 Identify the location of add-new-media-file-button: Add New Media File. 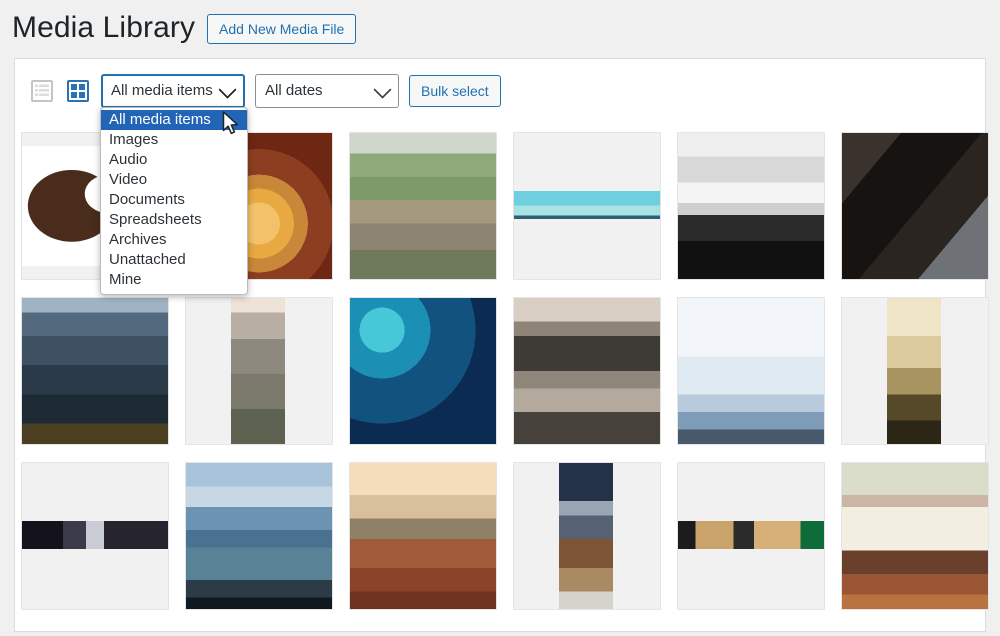
(282, 29).